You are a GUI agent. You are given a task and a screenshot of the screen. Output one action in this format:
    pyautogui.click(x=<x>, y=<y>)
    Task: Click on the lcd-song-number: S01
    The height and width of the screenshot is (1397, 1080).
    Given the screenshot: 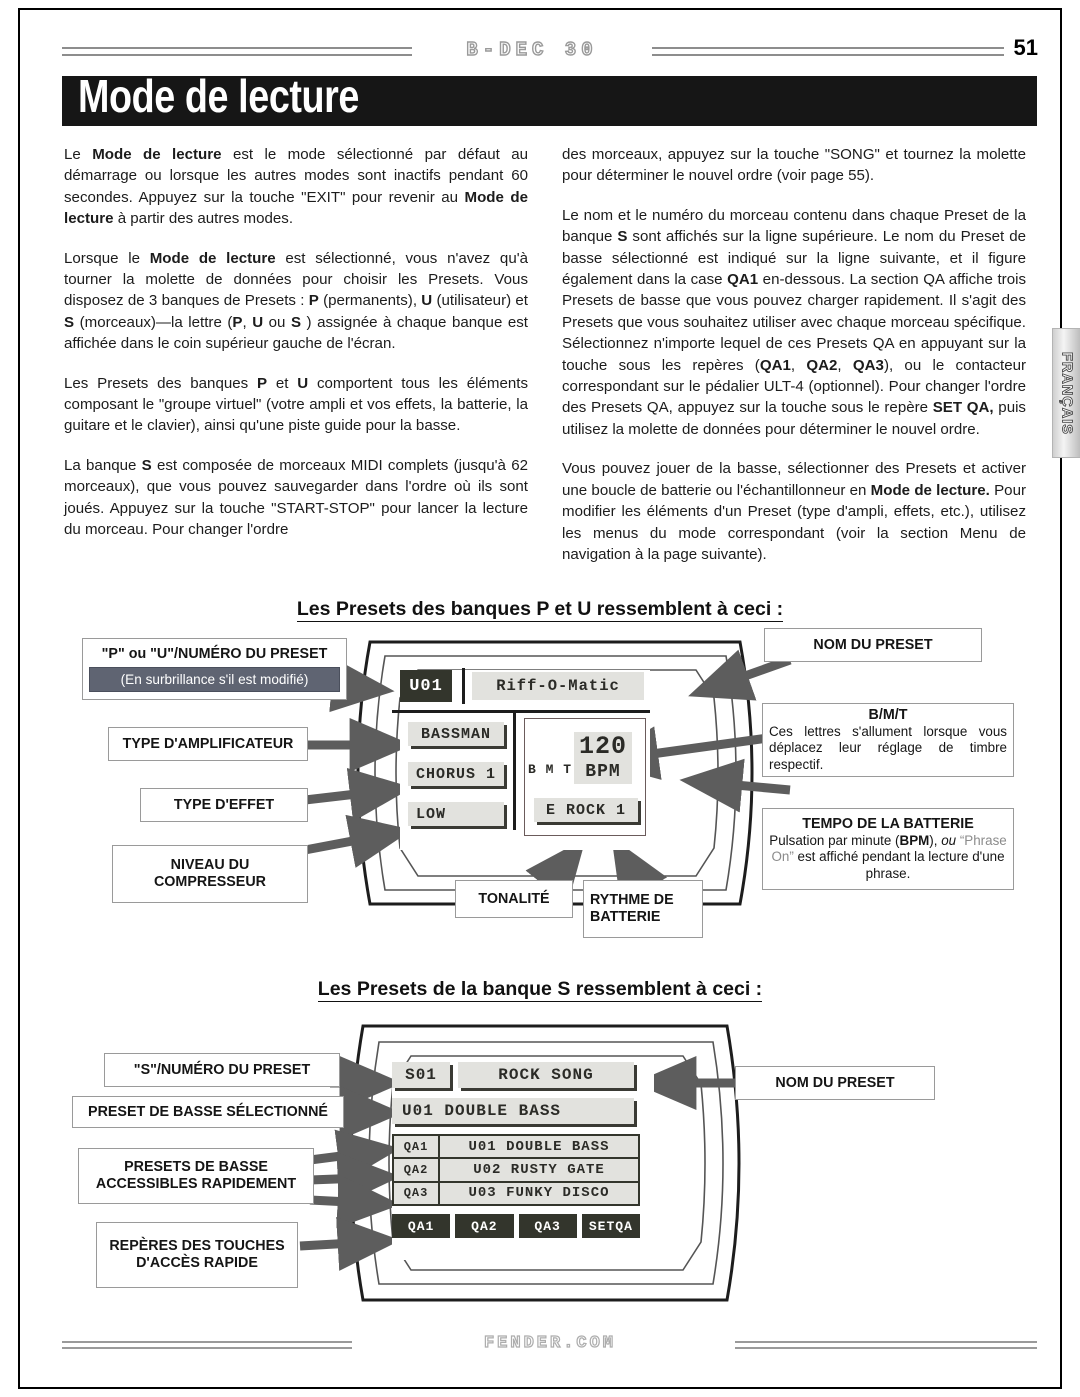 What is the action you would take?
    pyautogui.click(x=421, y=1075)
    